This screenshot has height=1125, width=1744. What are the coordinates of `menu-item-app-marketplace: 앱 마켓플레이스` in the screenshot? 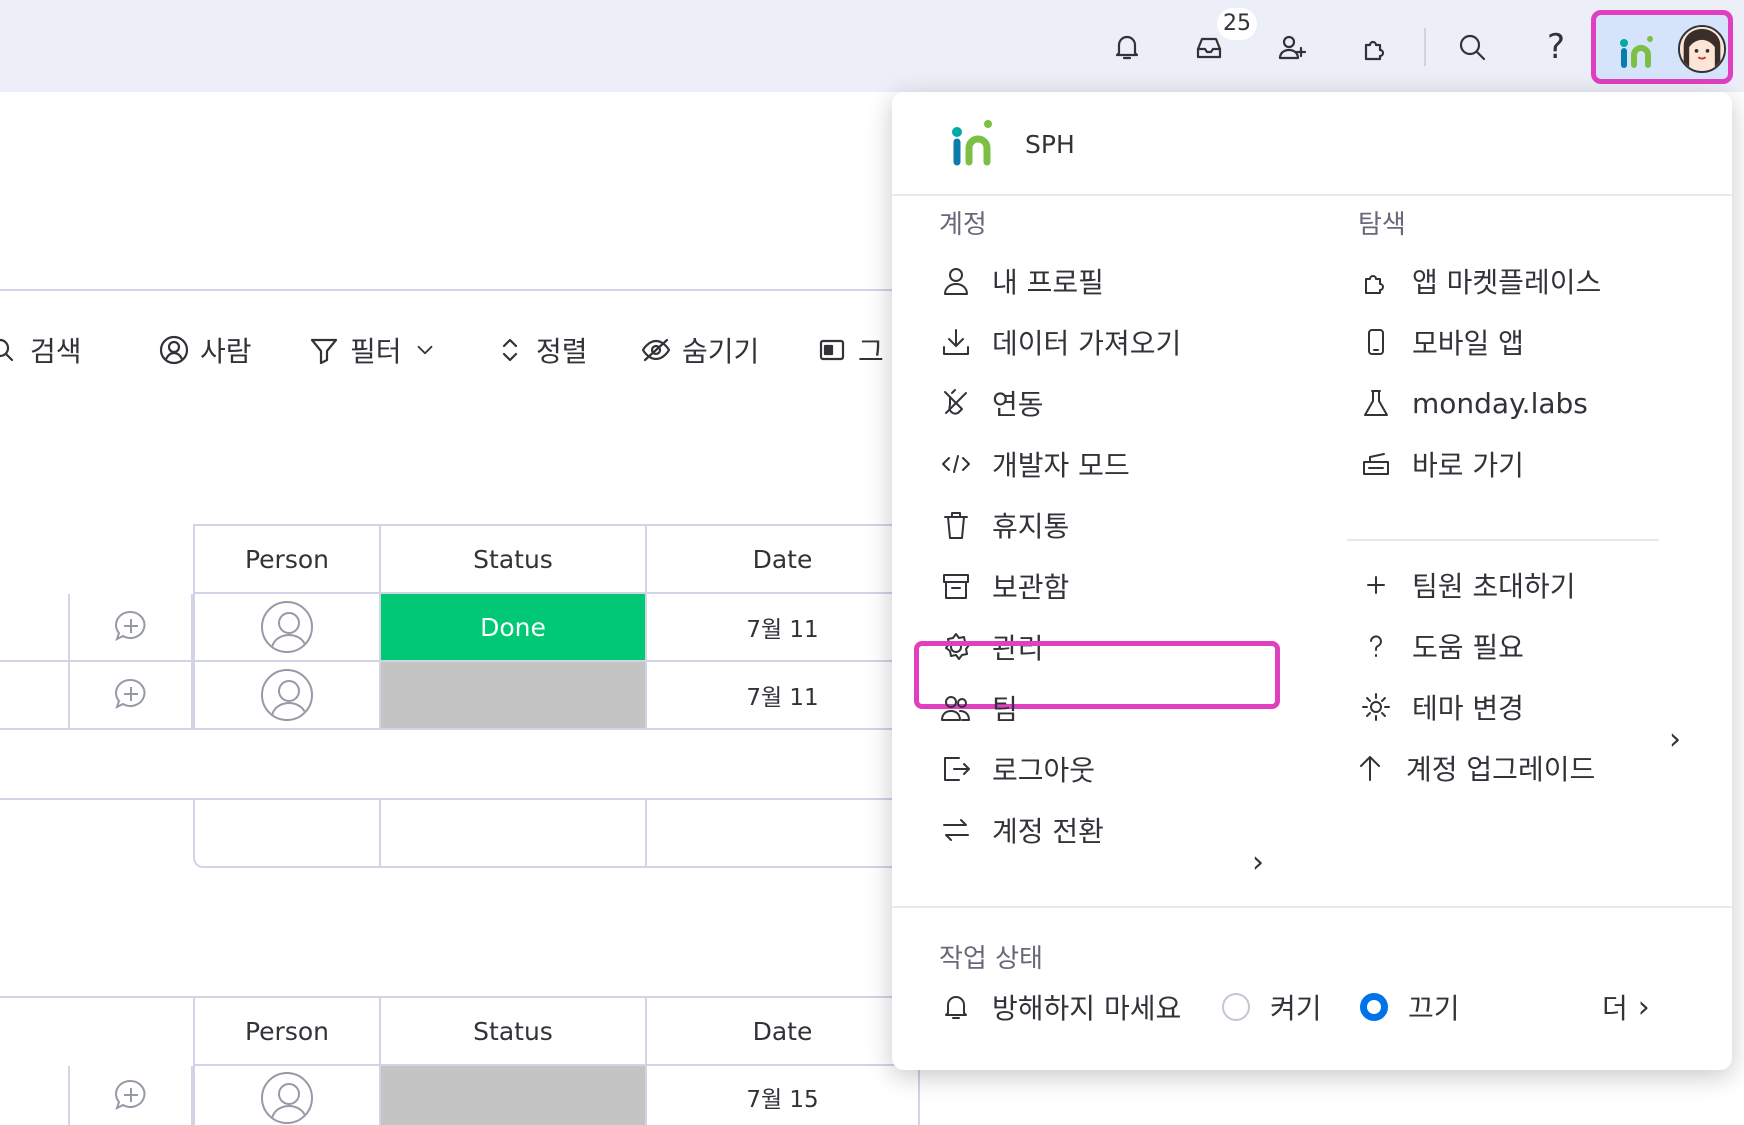 It's located at (1479, 281).